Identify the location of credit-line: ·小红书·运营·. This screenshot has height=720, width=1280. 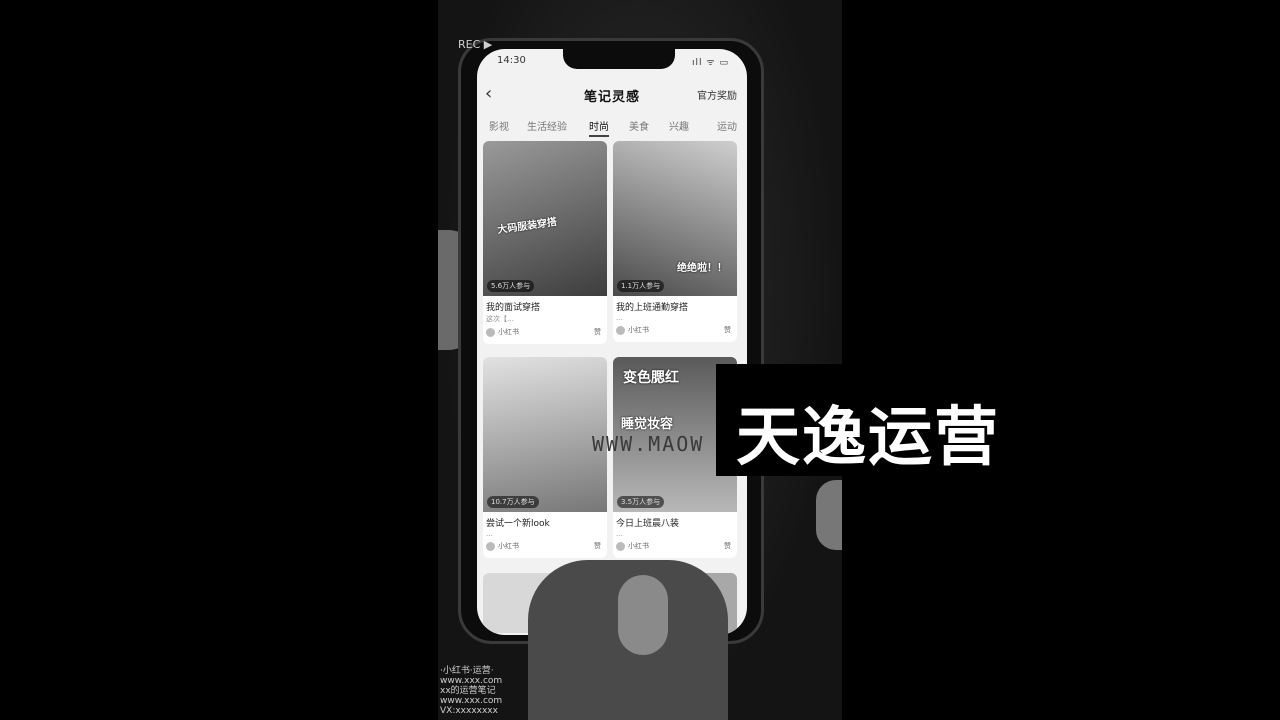
(467, 671).